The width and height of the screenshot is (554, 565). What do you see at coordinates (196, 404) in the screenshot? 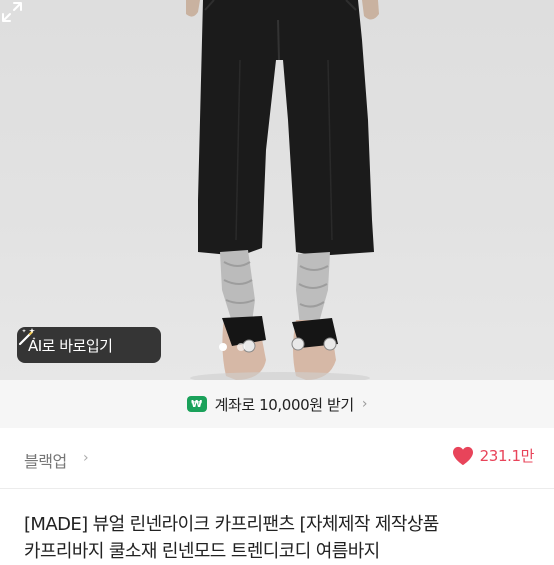
I see `won-icon: ₩` at bounding box center [196, 404].